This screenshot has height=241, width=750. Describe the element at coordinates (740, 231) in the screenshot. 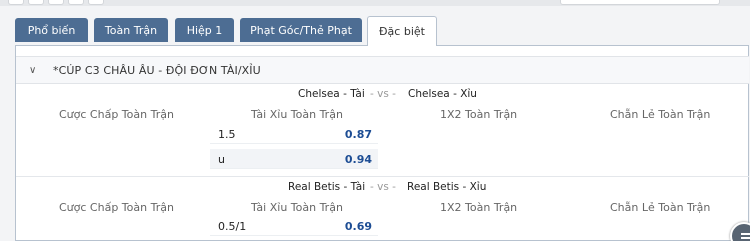

I see `menu-icon` at that location.